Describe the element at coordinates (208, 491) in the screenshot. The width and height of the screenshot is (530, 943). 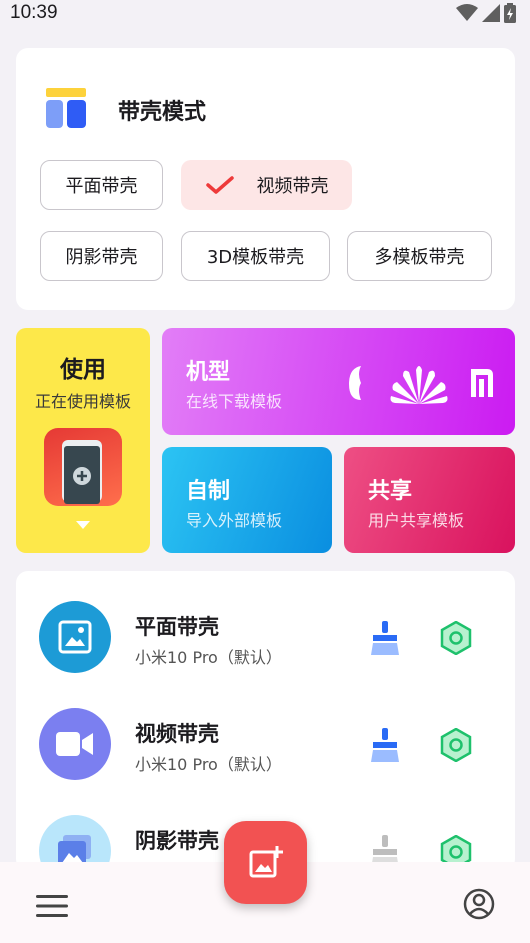
I see `diy-title: 自制` at that location.